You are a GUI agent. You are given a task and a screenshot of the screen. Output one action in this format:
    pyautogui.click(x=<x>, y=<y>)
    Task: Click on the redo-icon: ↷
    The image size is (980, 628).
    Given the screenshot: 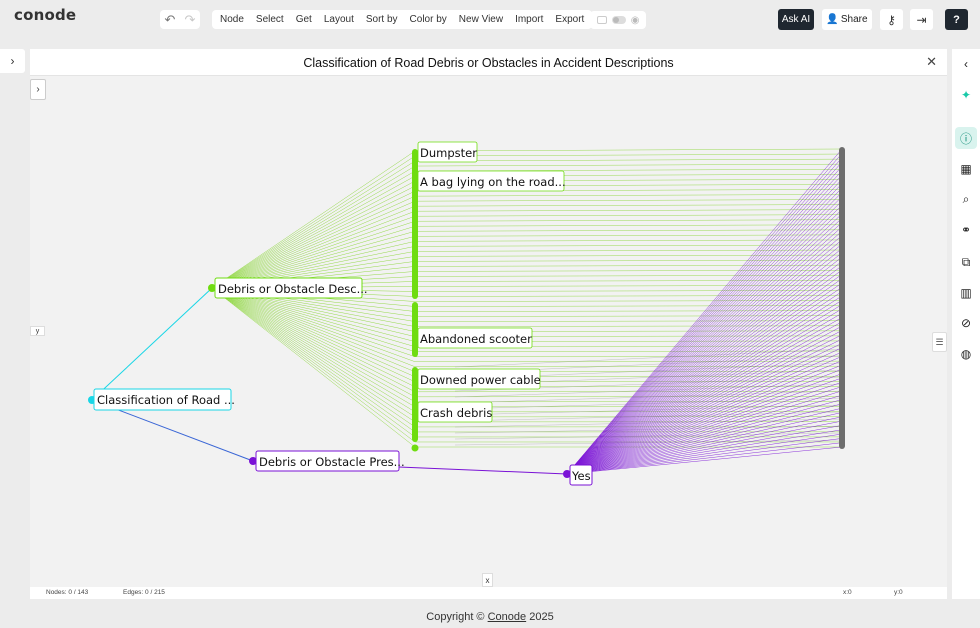 What is the action you would take?
    pyautogui.click(x=190, y=20)
    